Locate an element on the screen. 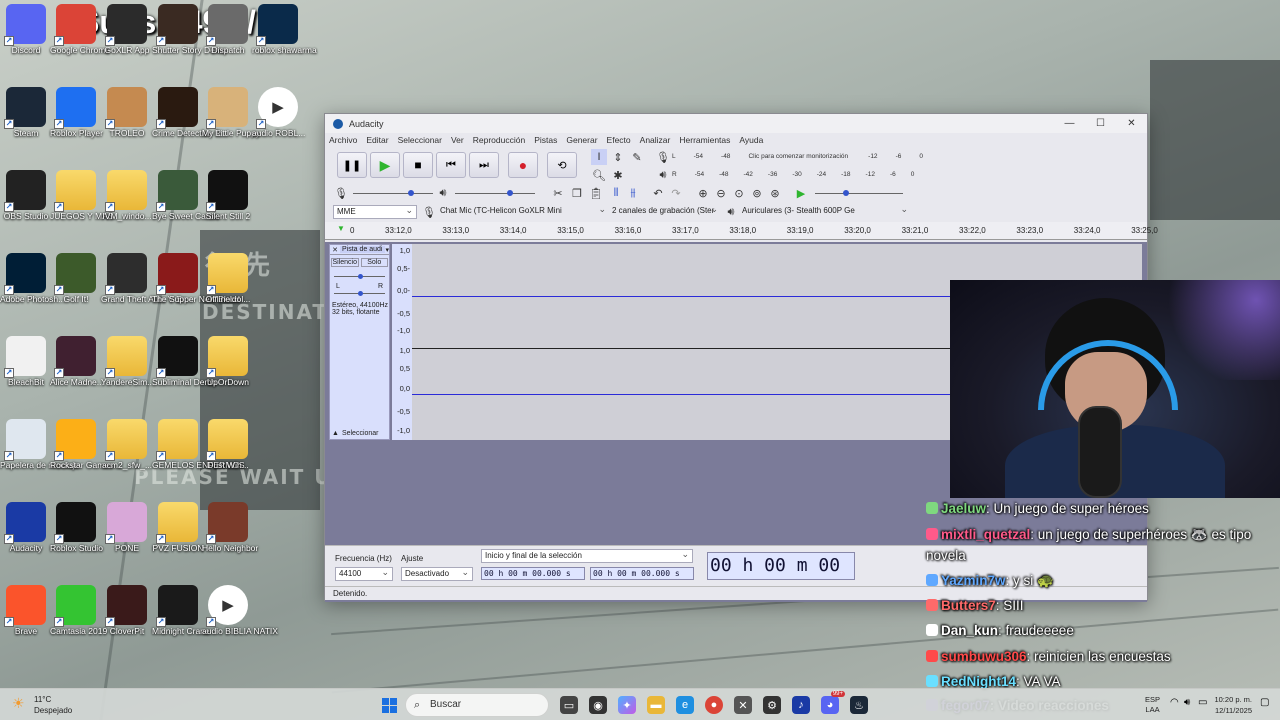 The height and width of the screenshot is (720, 1280). copy-button: ❐ is located at coordinates (577, 193).